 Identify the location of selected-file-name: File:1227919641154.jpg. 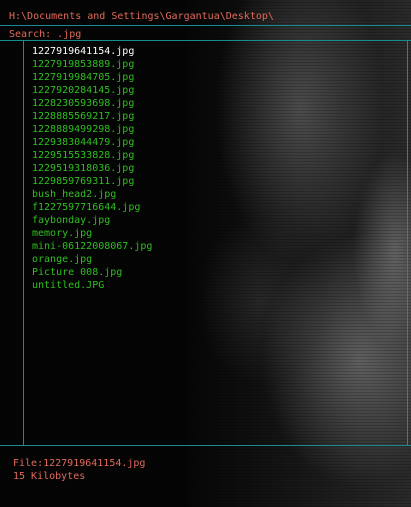
(79, 463).